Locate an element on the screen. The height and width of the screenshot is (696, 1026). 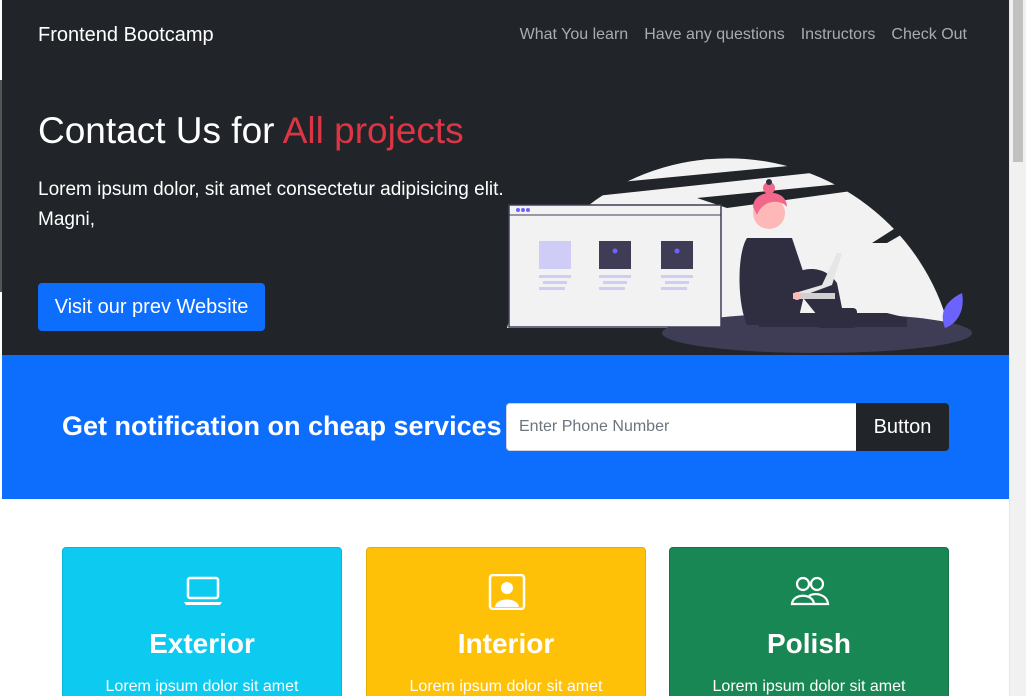
scrollbar-thumb is located at coordinates (1018, 81).